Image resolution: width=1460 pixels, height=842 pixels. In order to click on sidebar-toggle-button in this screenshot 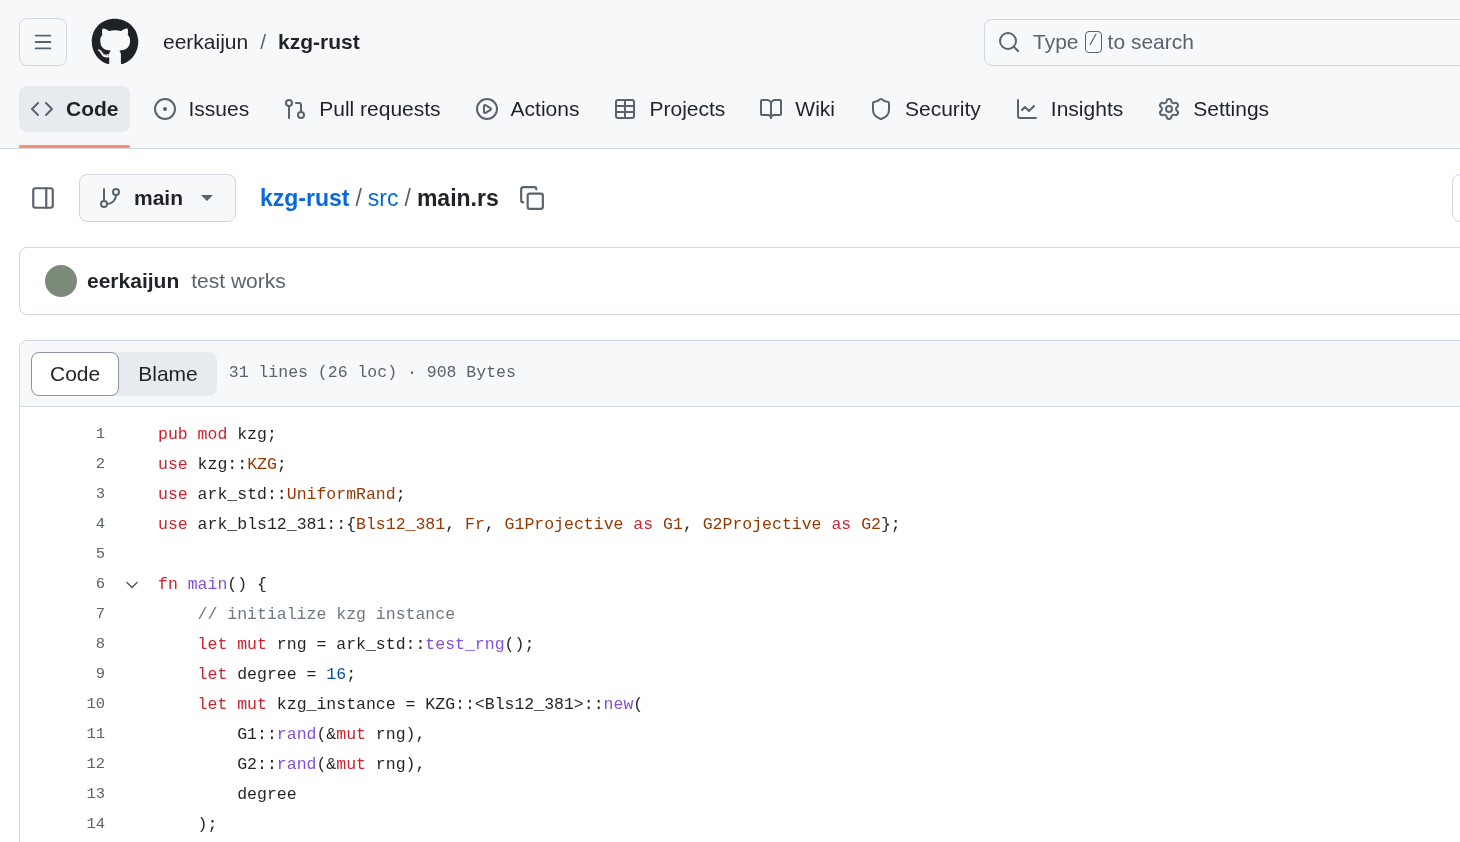, I will do `click(43, 198)`.